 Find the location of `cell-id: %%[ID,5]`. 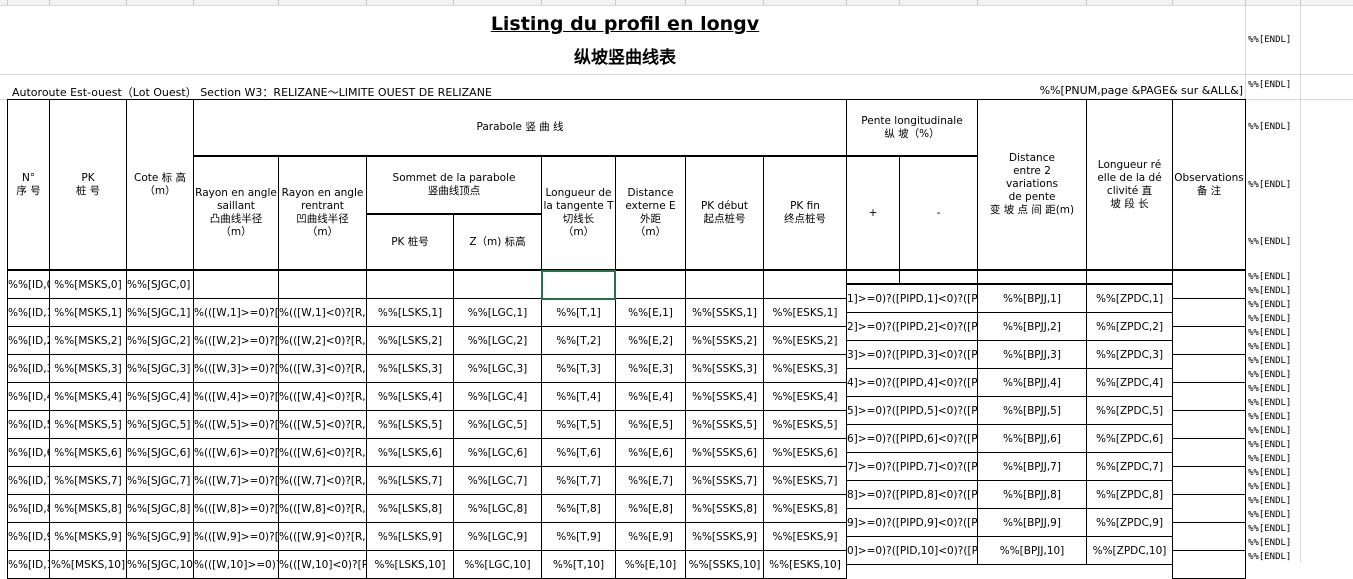

cell-id: %%[ID,5] is located at coordinates (28, 424).